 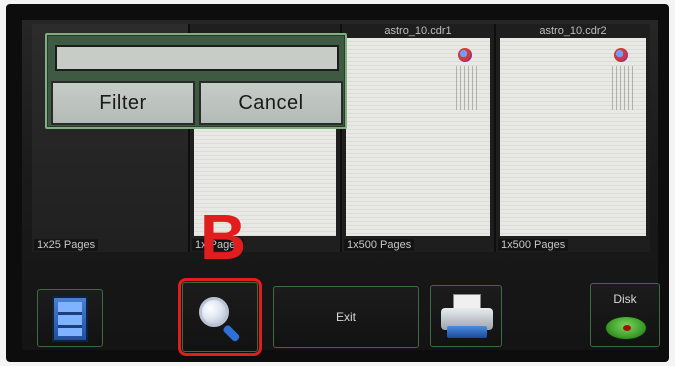 I want to click on film-strip-button, so click(x=70, y=318).